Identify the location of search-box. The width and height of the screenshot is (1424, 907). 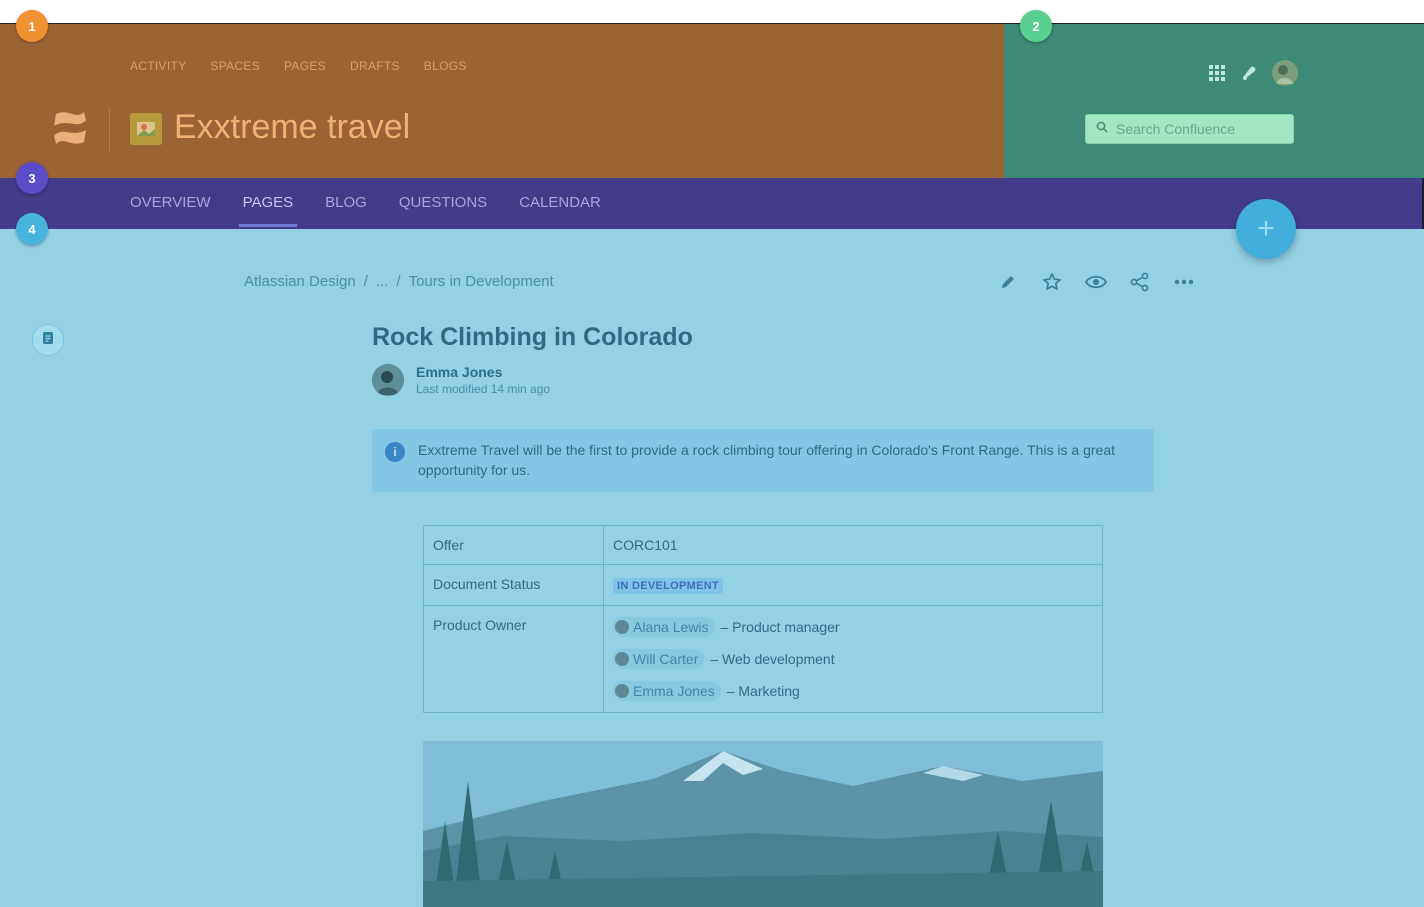
(1189, 129).